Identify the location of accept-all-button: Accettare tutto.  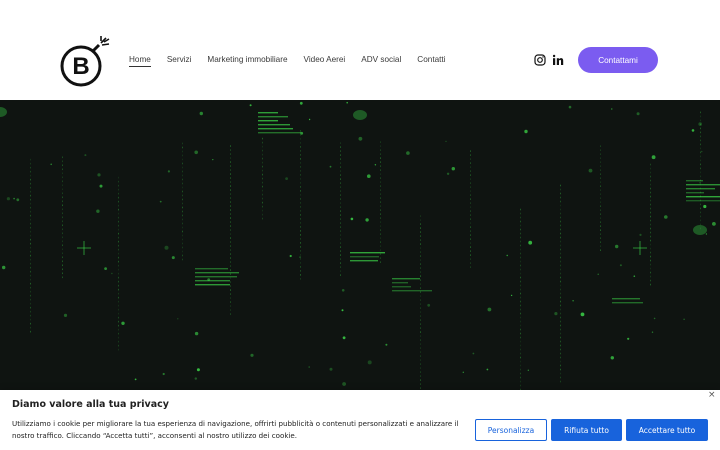
(667, 430).